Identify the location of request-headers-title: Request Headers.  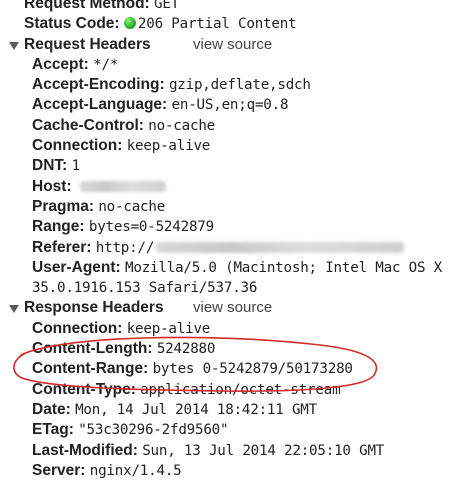
(87, 44).